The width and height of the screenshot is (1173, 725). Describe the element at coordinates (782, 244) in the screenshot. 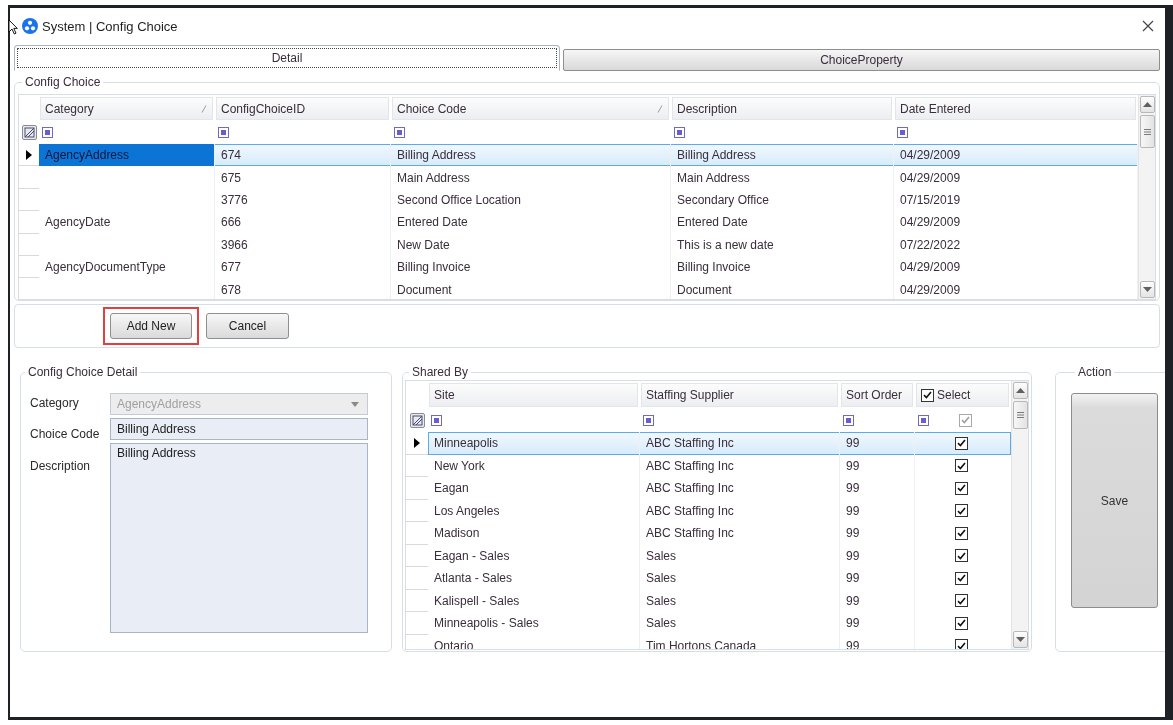

I see `table-cell: This is a new date` at that location.